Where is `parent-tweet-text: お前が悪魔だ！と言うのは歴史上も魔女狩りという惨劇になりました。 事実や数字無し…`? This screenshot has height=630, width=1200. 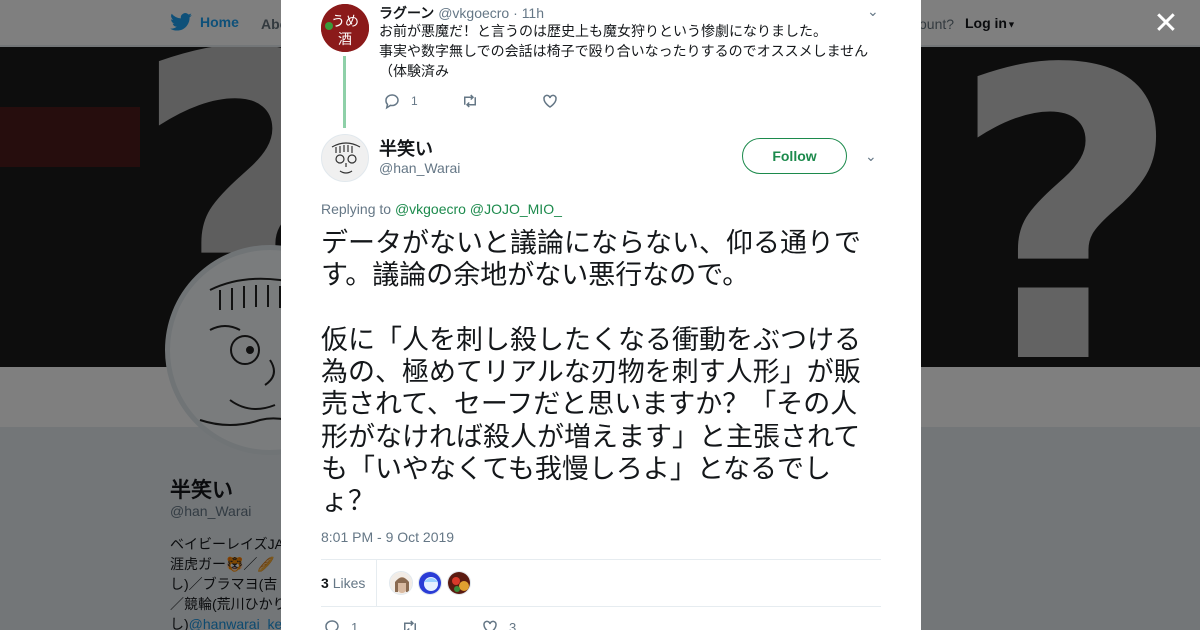 parent-tweet-text: お前が悪魔だ！と言うのは歴史上も魔女狩りという惨劇になりました。 事実や数字無し… is located at coordinates (629, 51).